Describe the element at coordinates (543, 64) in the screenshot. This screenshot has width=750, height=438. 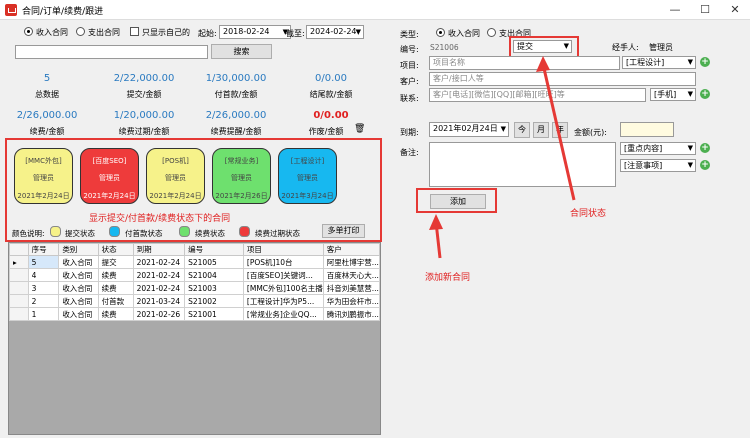
I see `arrow-status-head` at that location.